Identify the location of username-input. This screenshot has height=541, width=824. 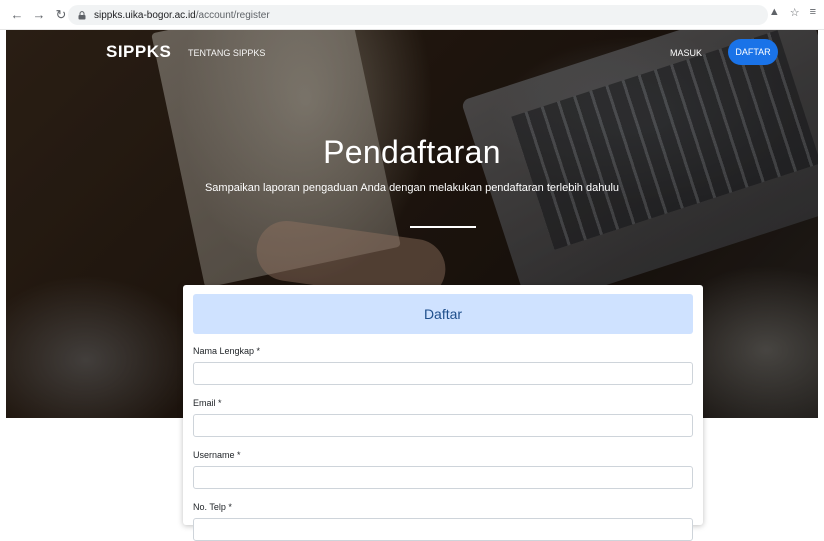
(443, 477).